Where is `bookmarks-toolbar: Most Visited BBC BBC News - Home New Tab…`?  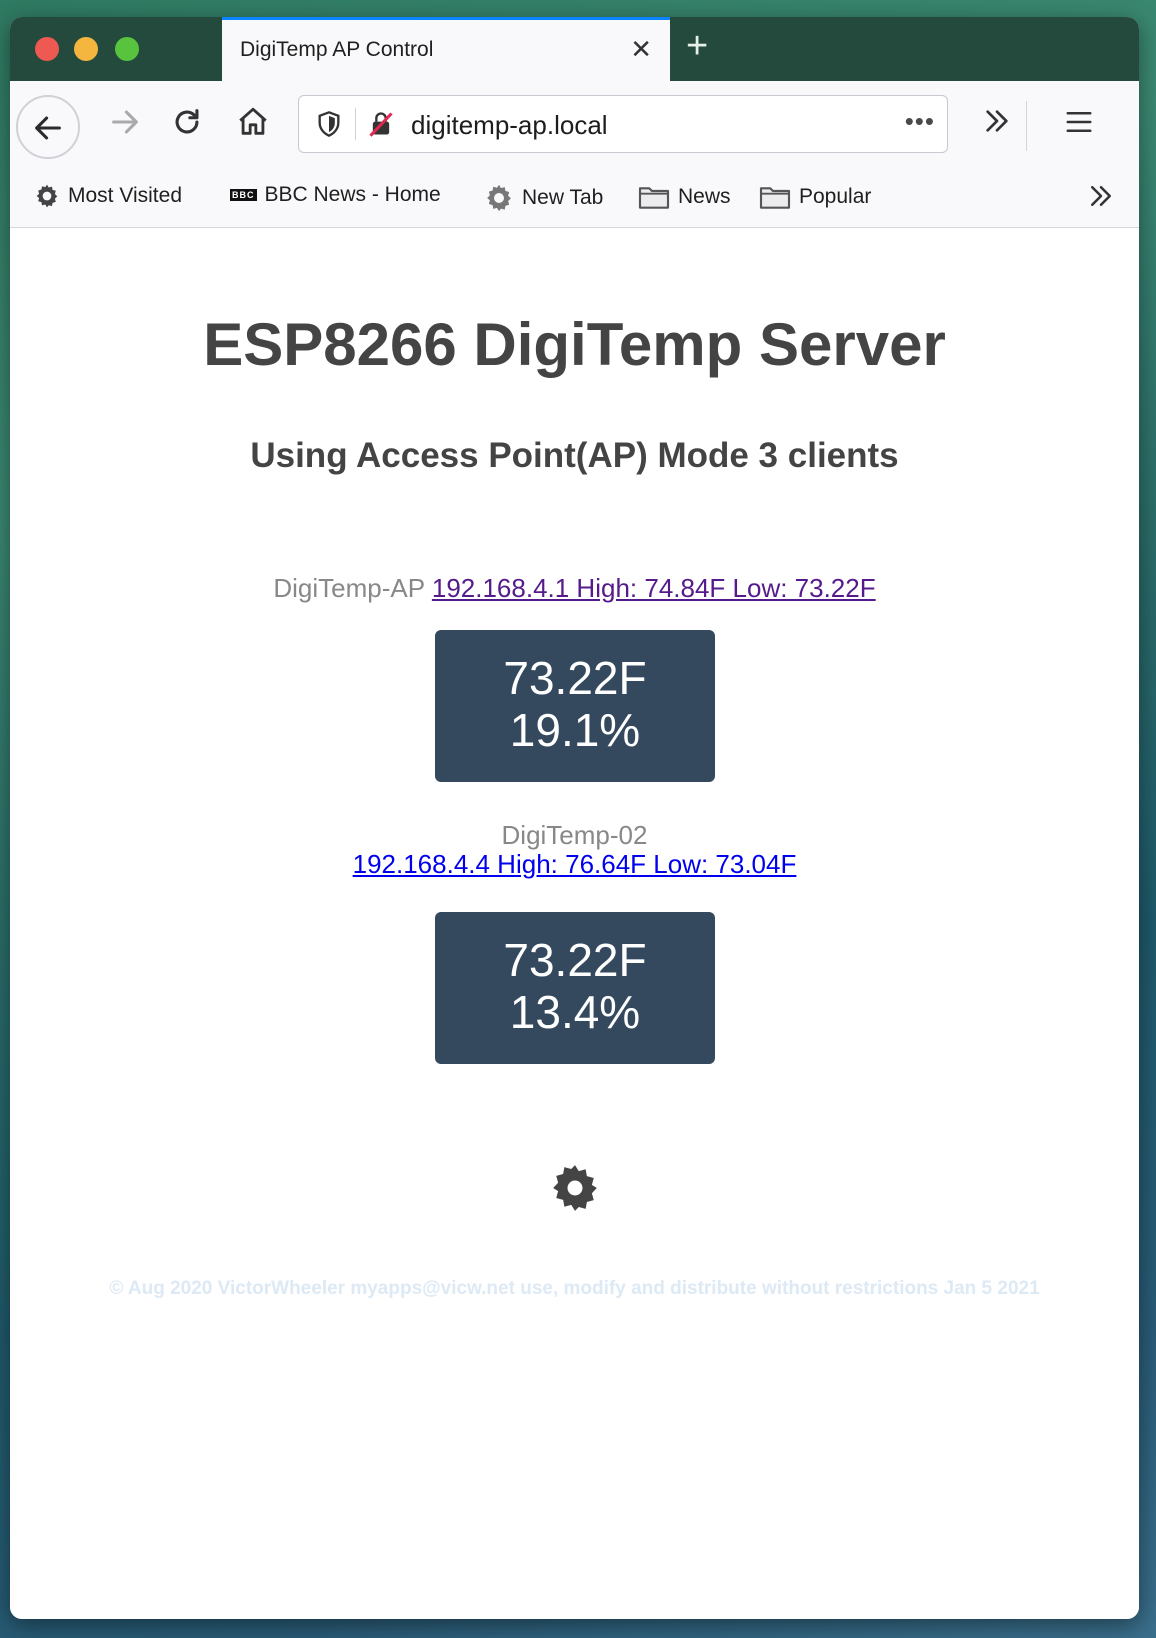
bookmarks-toolbar: Most Visited BBC BBC News - Home New Tab… is located at coordinates (574, 199).